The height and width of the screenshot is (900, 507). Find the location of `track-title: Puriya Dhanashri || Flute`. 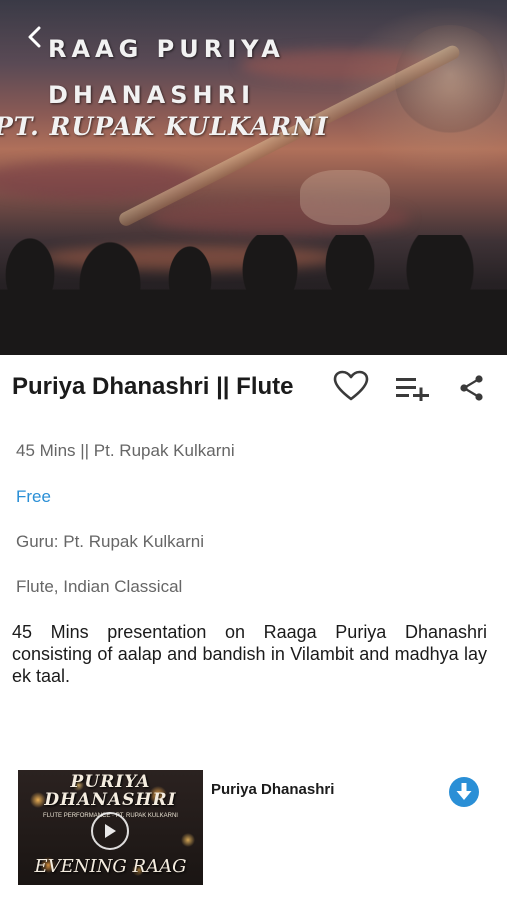

track-title: Puriya Dhanashri || Flute is located at coordinates (153, 386).